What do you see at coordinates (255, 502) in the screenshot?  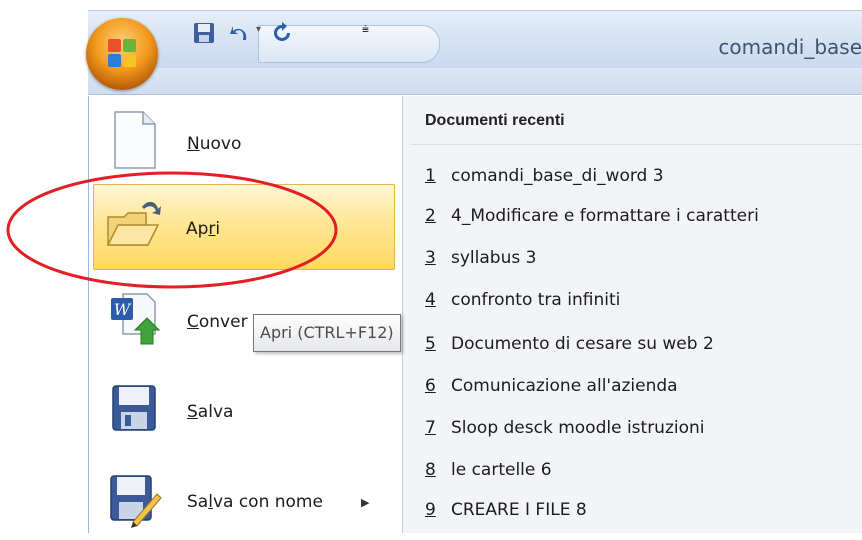 I see `menu-item-label: Salva con nome` at bounding box center [255, 502].